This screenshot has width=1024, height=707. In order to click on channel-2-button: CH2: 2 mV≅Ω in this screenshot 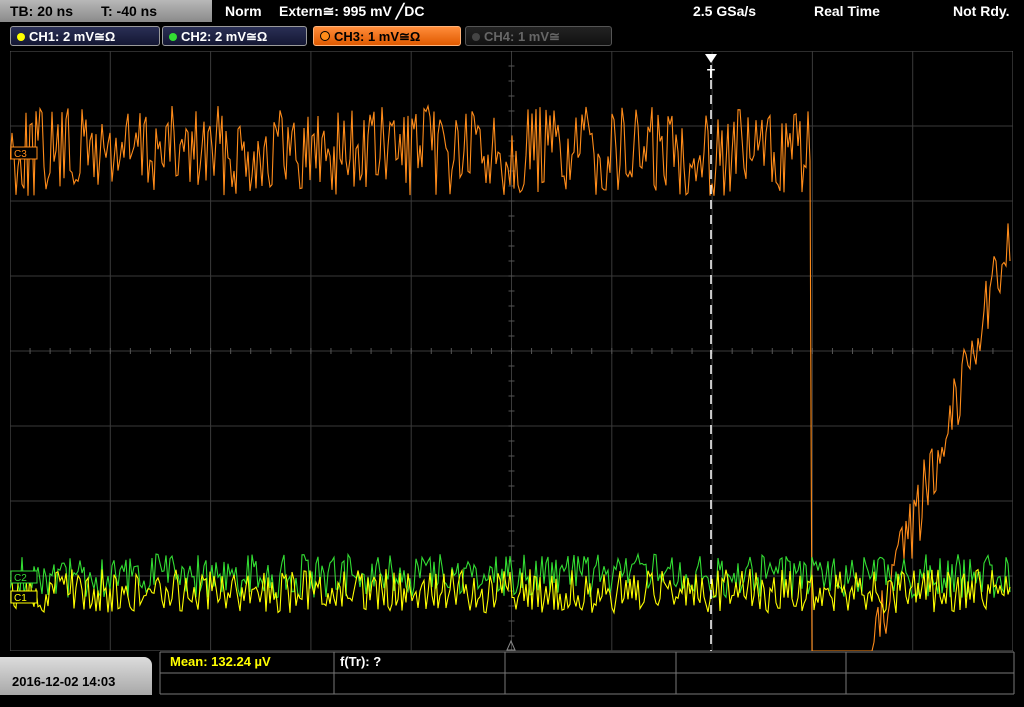, I will do `click(234, 36)`.